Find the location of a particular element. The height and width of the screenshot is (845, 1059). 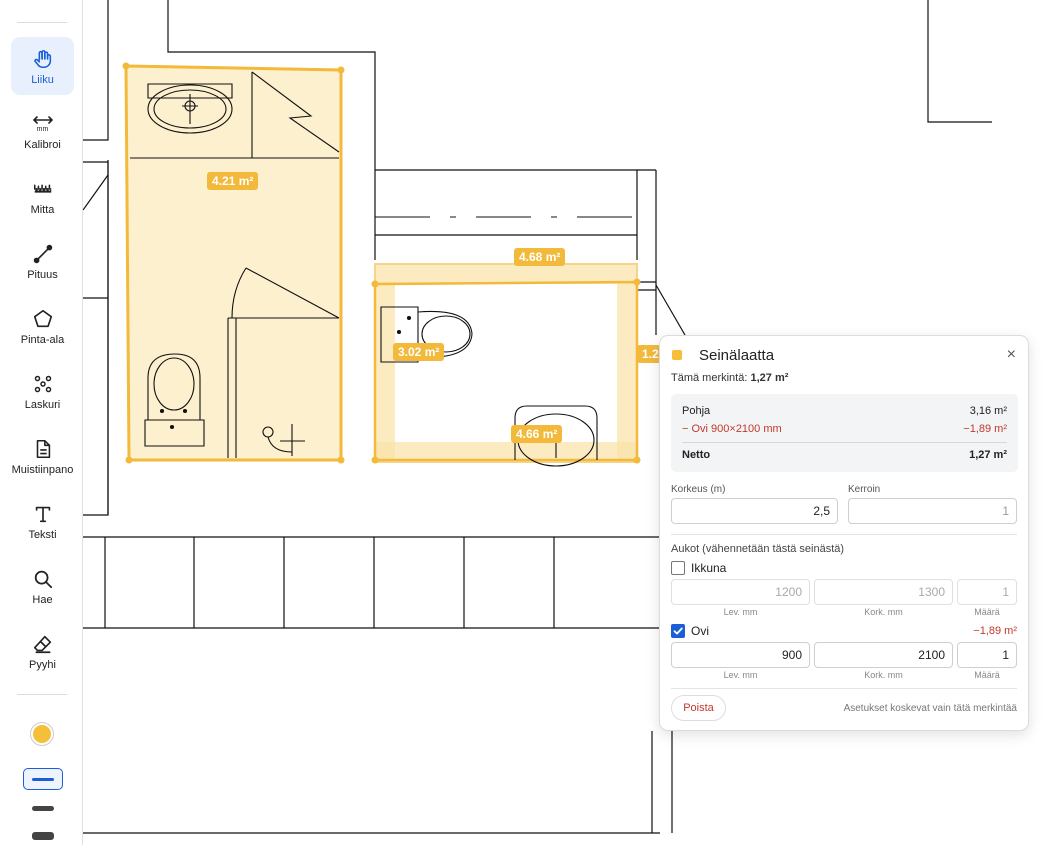

window-label: Ikkuna is located at coordinates (708, 568).